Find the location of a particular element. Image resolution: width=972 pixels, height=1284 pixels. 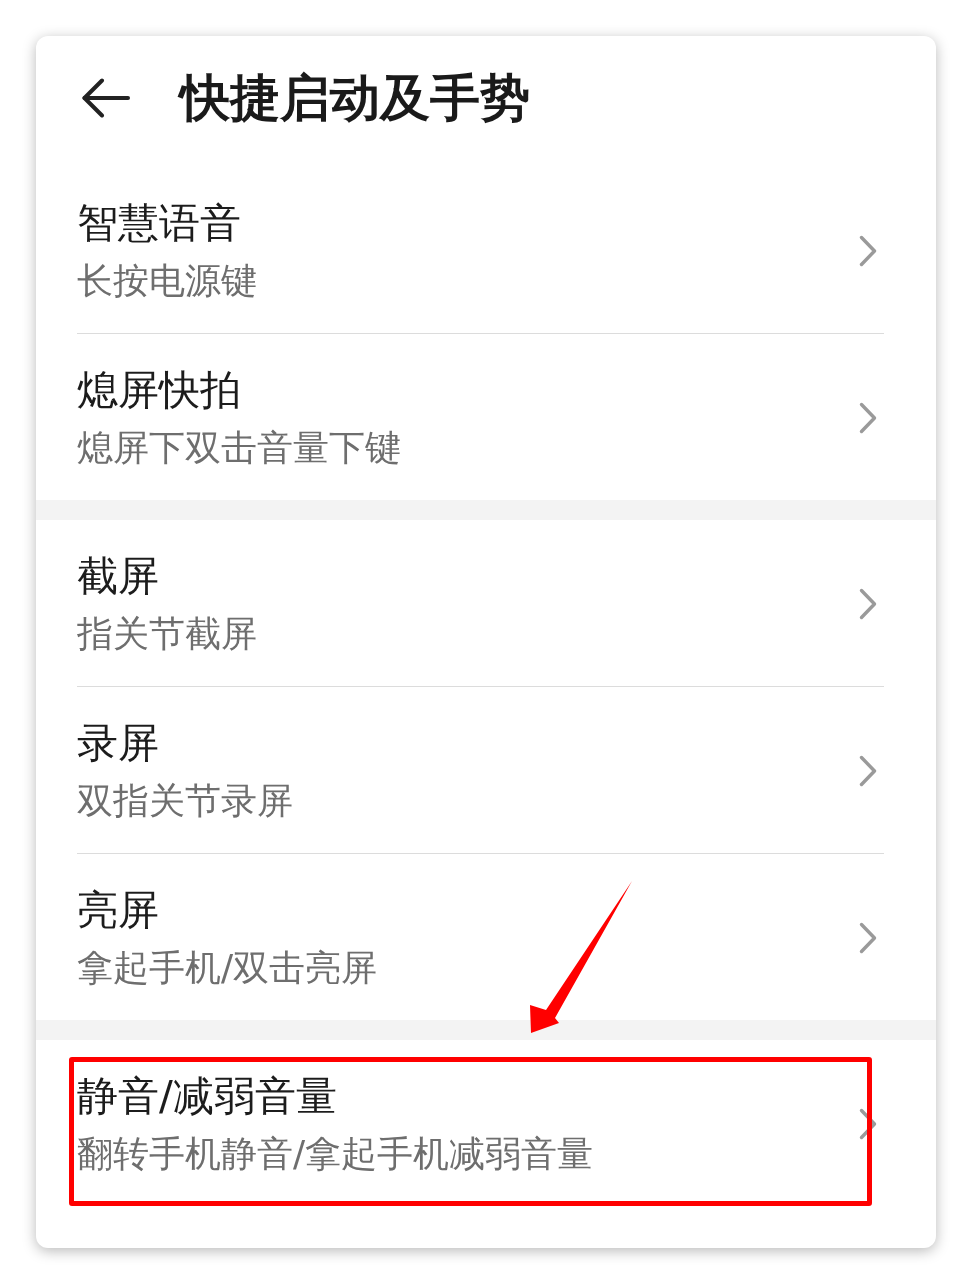

setting-description: 翻转手机静音/拿起手机减弱音量 is located at coordinates (335, 1154).